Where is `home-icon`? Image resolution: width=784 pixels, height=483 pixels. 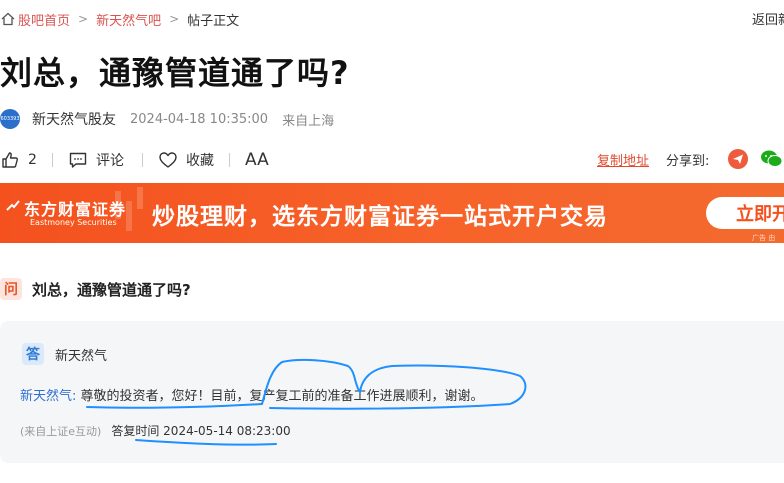 home-icon is located at coordinates (8, 19).